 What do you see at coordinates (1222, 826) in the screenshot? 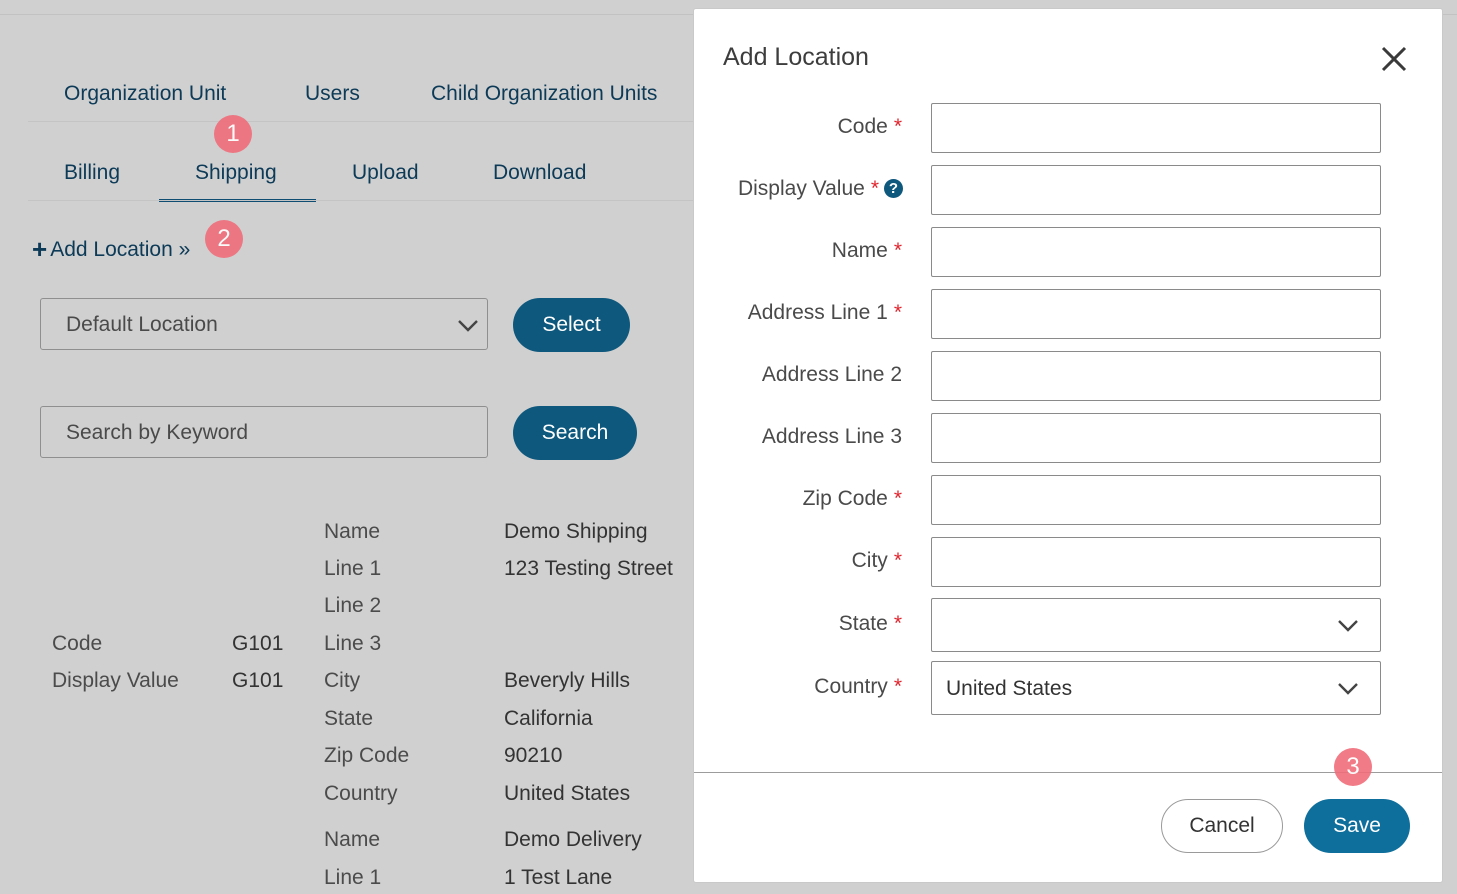
I see `cancel-button: Cancel` at bounding box center [1222, 826].